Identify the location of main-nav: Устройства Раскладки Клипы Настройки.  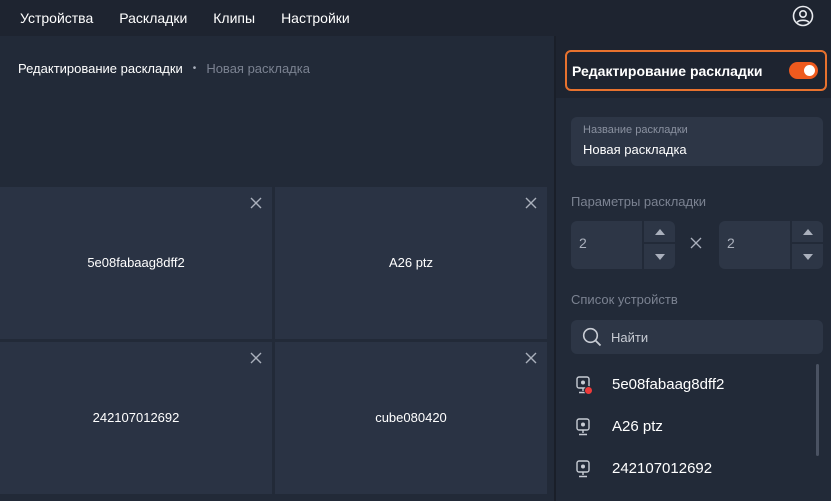
(198, 18).